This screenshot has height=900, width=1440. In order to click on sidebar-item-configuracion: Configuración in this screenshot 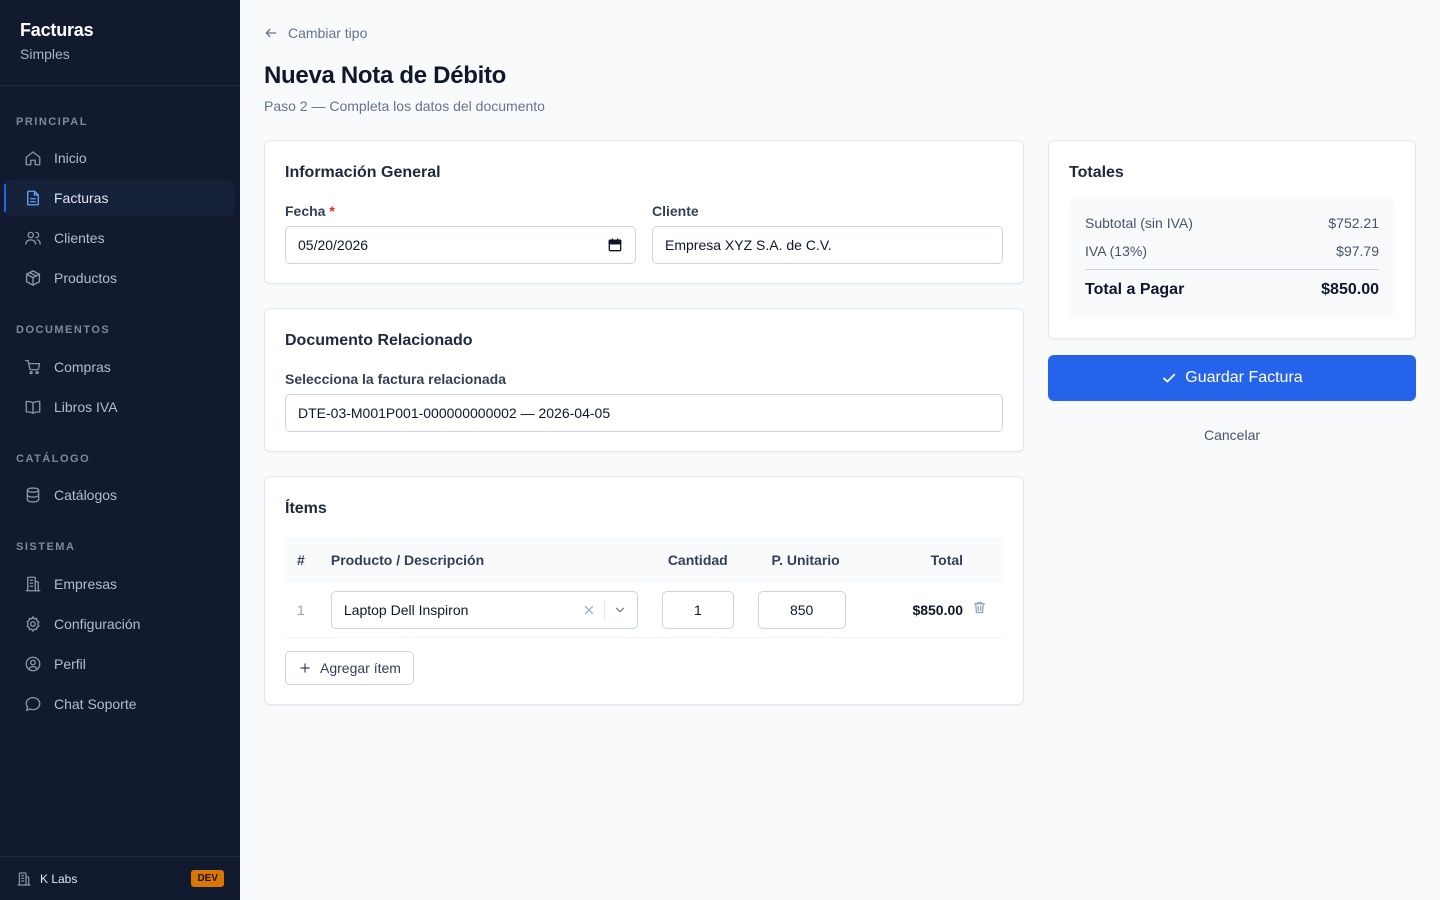, I will do `click(119, 624)`.